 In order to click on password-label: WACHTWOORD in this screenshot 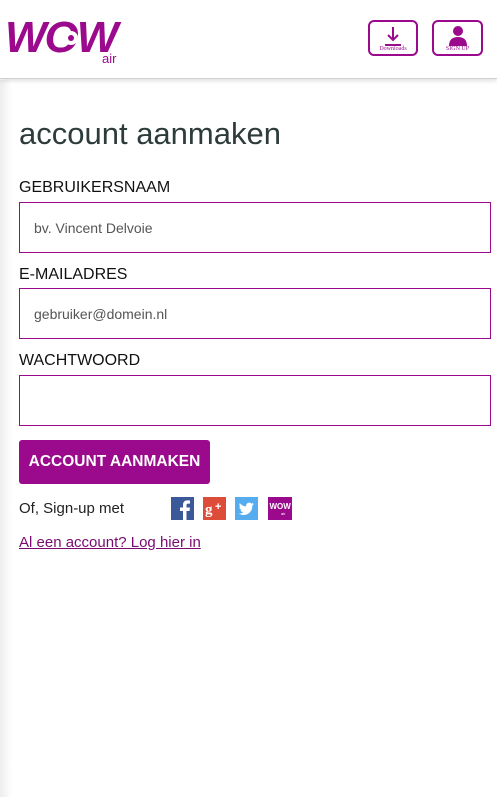, I will do `click(80, 360)`.